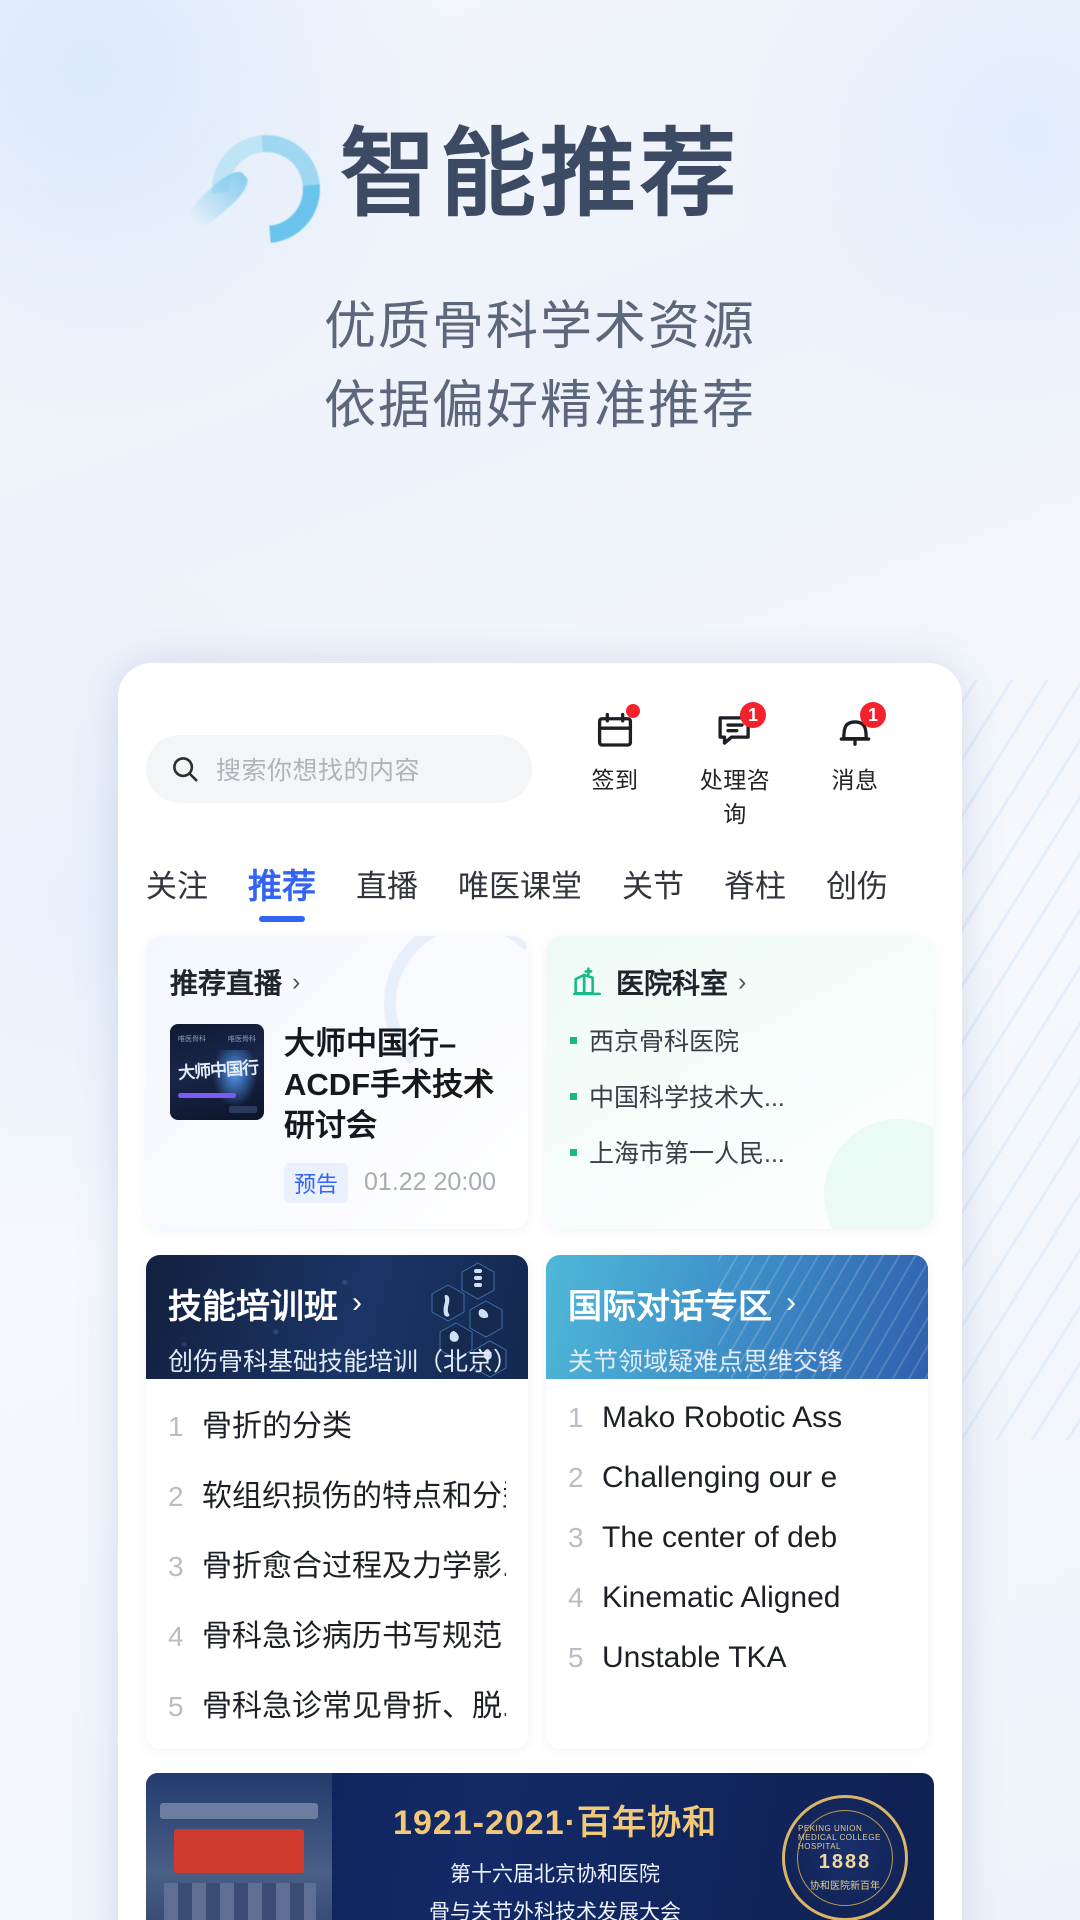  Describe the element at coordinates (177, 890) in the screenshot. I see `tab-follow: 关注` at that location.